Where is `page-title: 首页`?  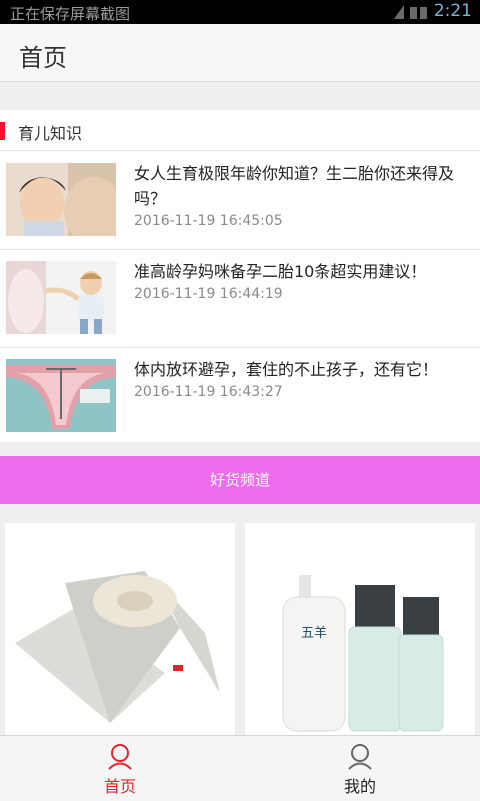
page-title: 首页 is located at coordinates (43, 58).